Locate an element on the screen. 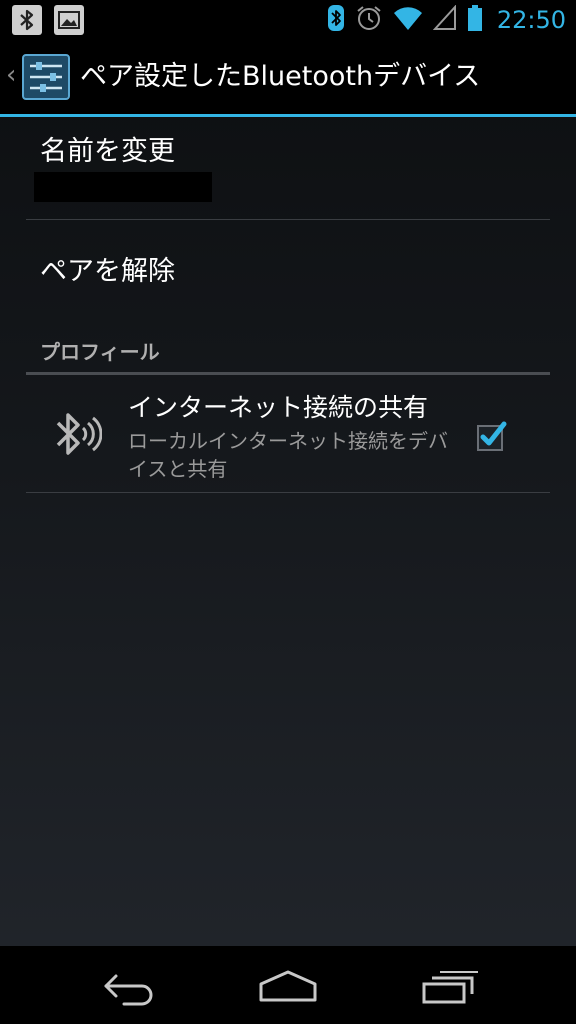 This screenshot has width=576, height=1024. device-name-redacted is located at coordinates (123, 187).